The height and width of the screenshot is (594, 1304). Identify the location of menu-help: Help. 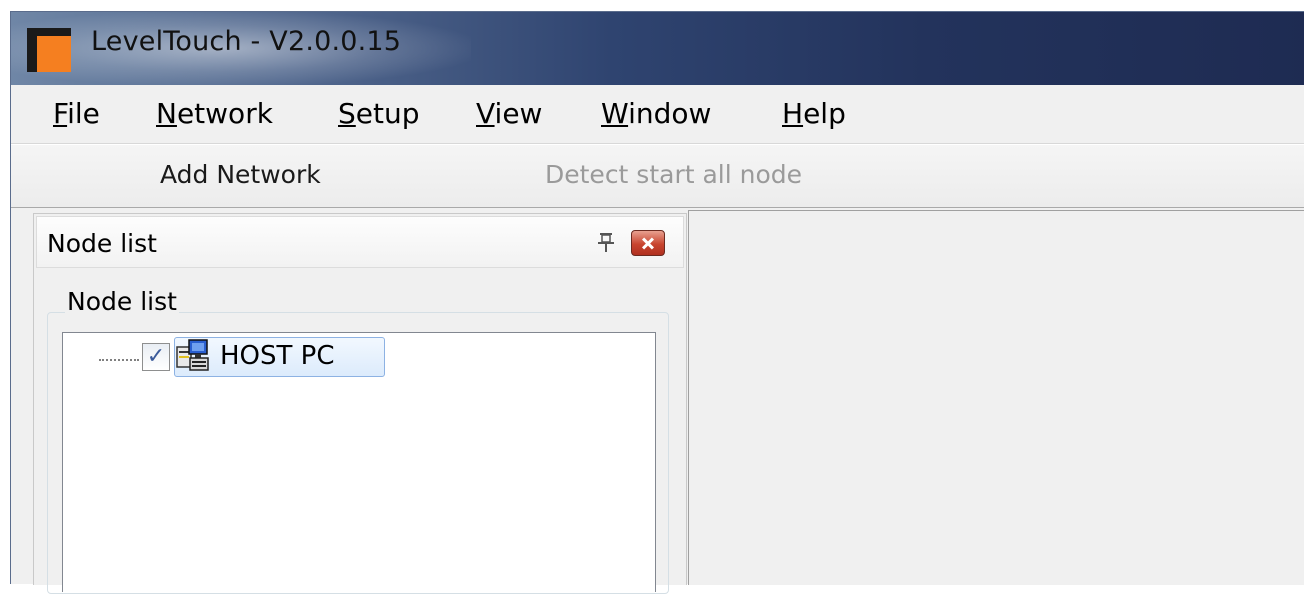
(814, 113).